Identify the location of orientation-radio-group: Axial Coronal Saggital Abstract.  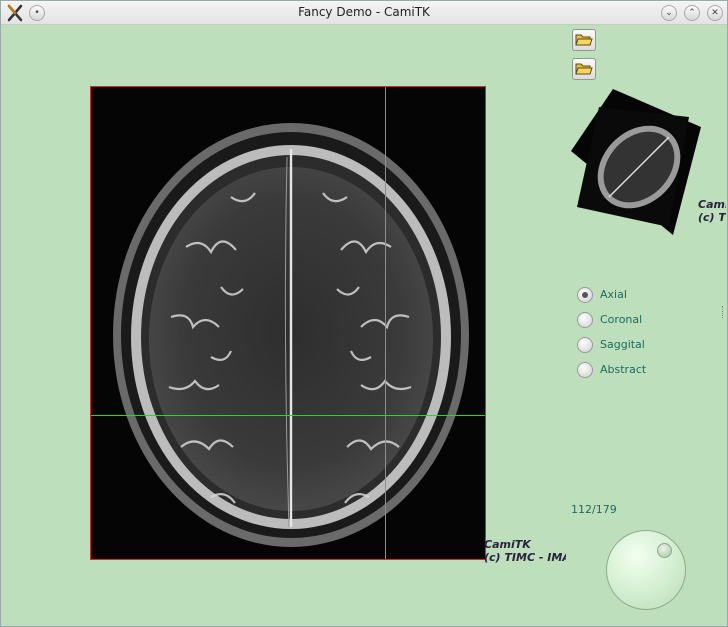
(637, 336).